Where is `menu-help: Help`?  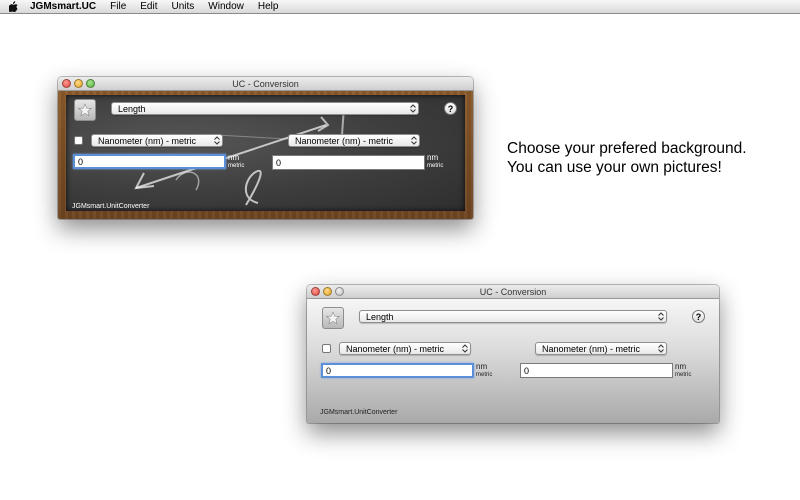 menu-help: Help is located at coordinates (268, 7).